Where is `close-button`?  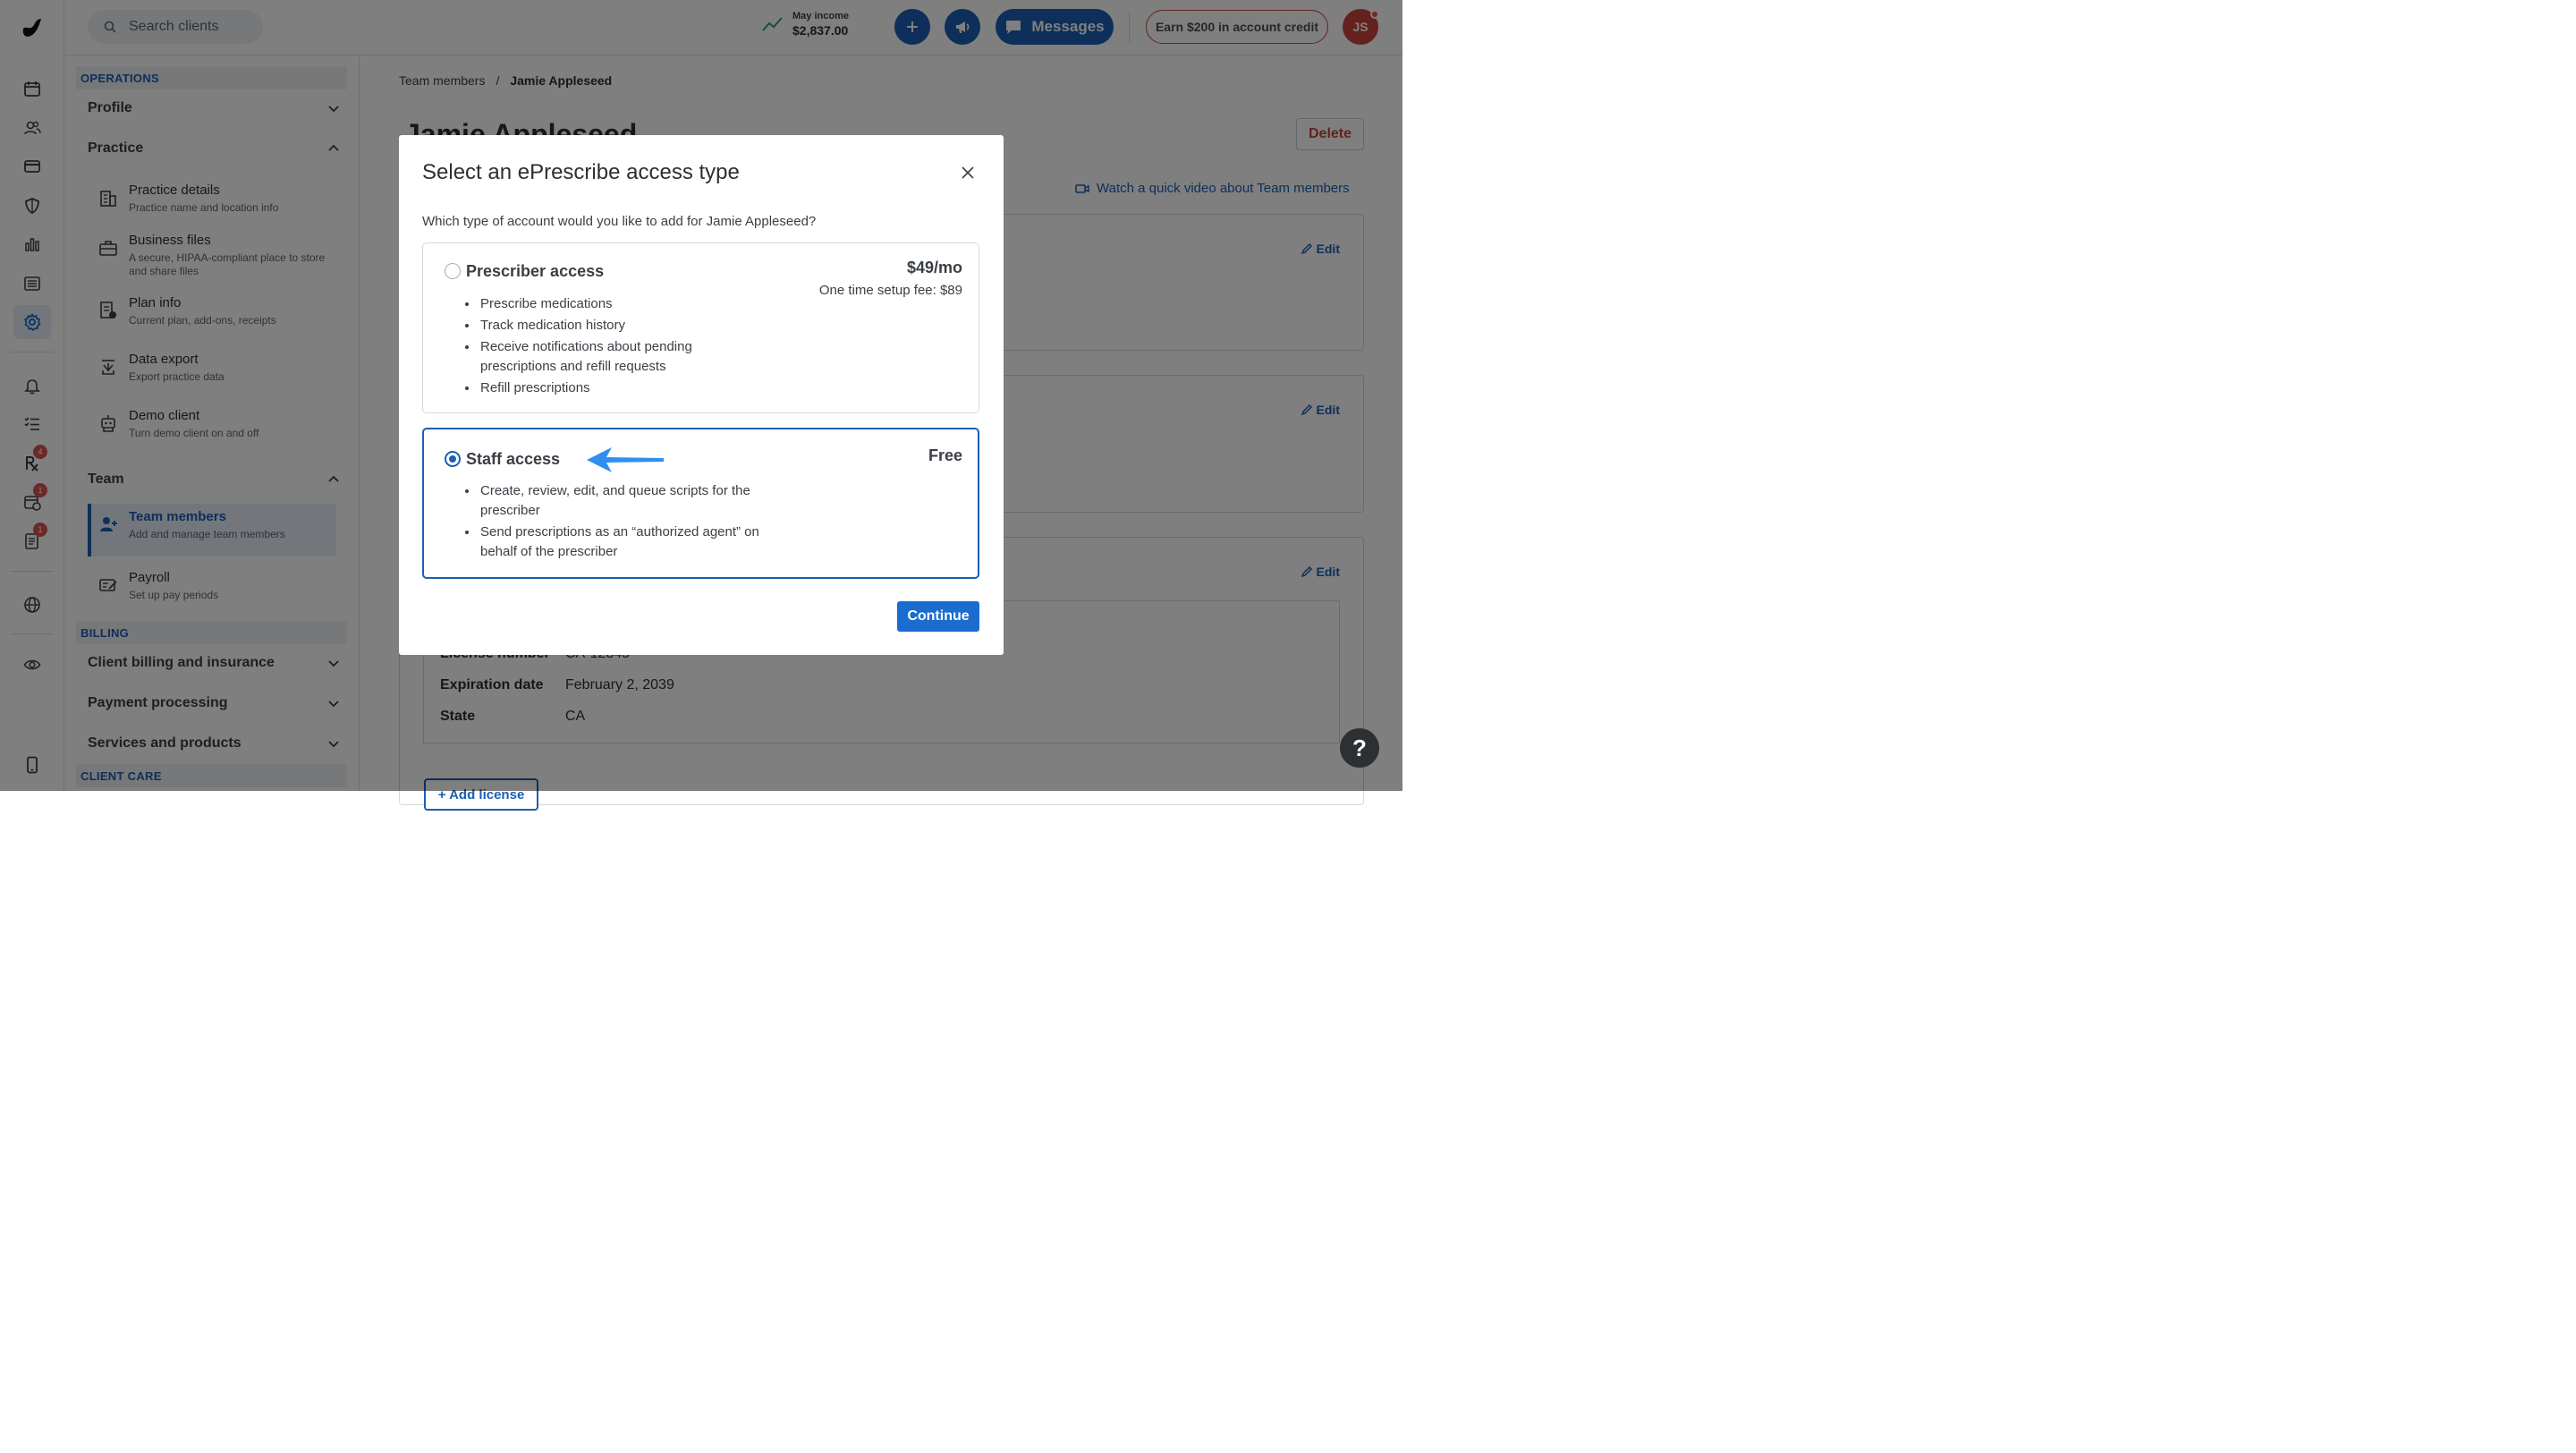
close-button is located at coordinates (968, 173).